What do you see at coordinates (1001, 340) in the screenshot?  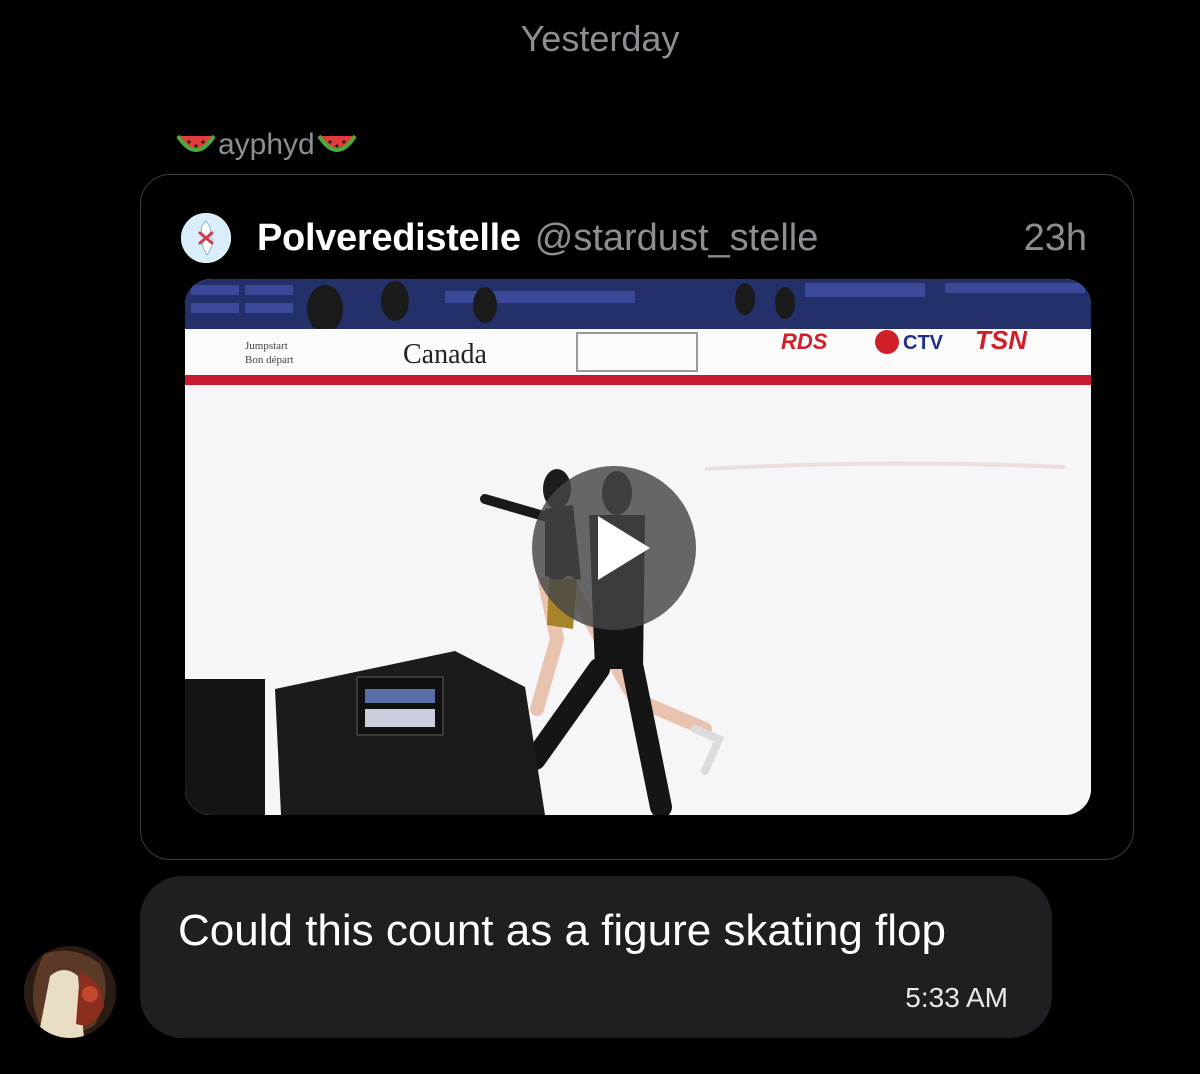 I see `board-ad-tsn: TSN` at bounding box center [1001, 340].